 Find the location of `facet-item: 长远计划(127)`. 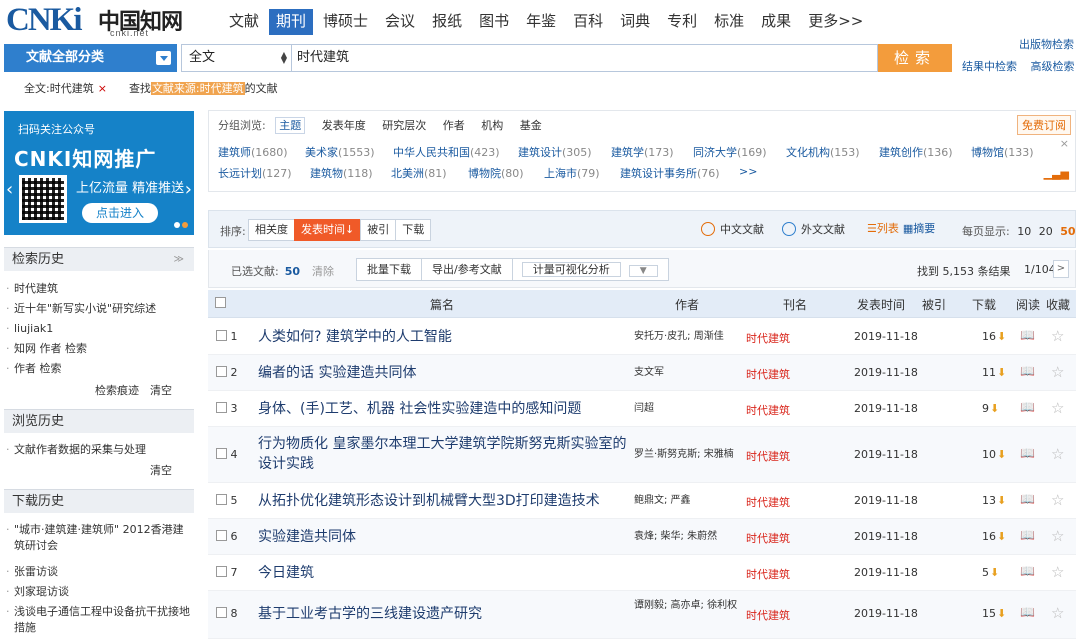

facet-item: 长远计划(127) is located at coordinates (255, 173).